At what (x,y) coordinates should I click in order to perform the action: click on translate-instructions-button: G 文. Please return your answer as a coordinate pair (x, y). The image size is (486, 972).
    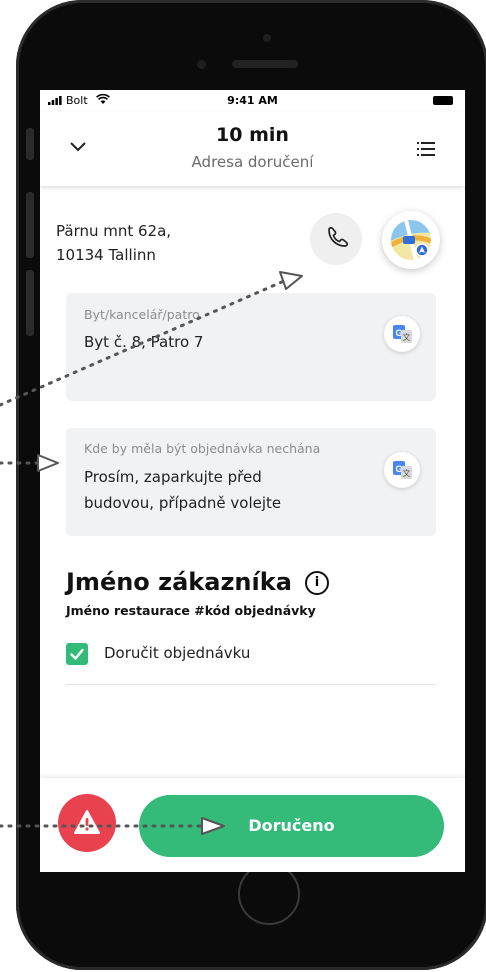
    Looking at the image, I should click on (402, 470).